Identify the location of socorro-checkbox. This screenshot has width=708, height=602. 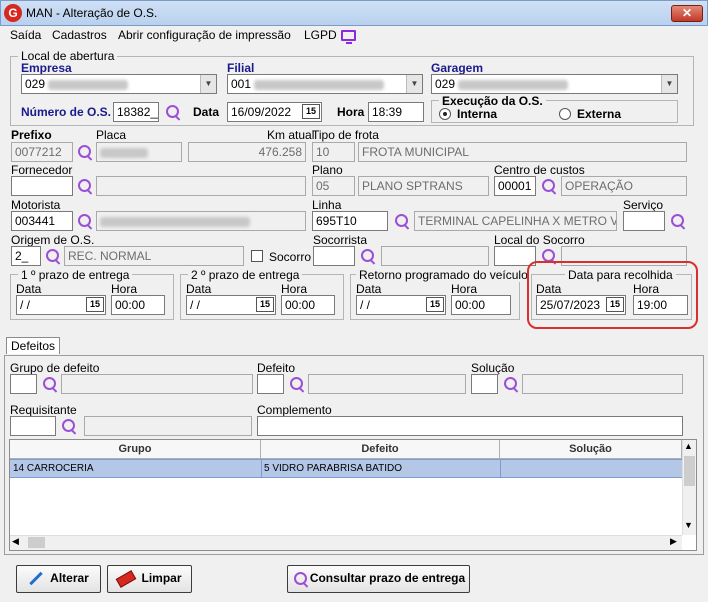
(257, 256).